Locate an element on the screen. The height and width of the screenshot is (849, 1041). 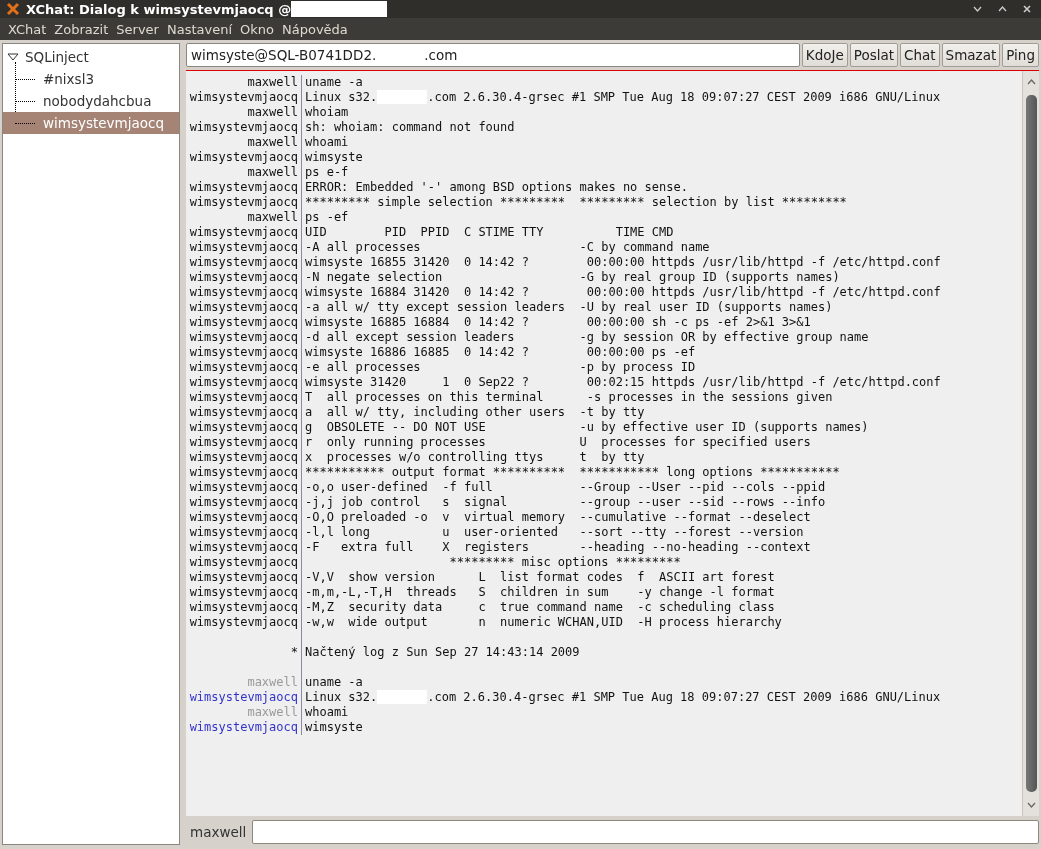
message-text: -l,l long u user-oriented --sort --tty --forest --version is located at coordinates (554, 532).